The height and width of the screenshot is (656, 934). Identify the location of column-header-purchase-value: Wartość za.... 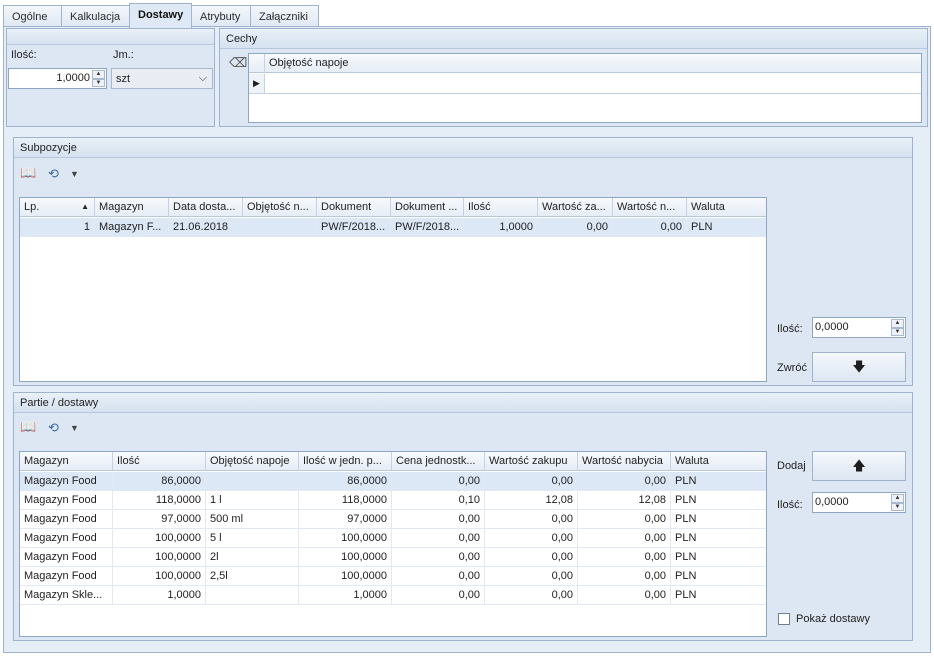
(575, 207).